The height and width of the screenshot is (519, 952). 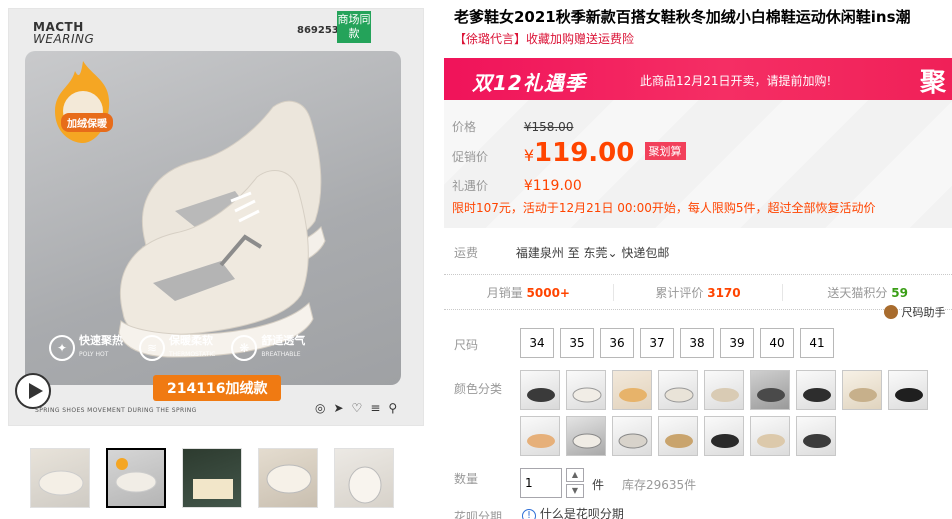 I want to click on heart-icon: ♡, so click(x=357, y=408).